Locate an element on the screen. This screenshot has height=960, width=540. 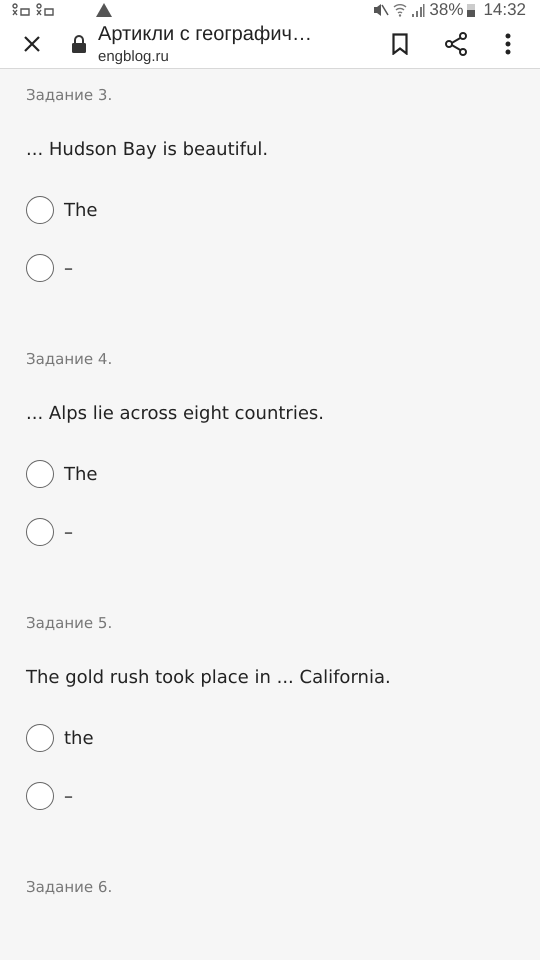
option-label: the is located at coordinates (79, 738).